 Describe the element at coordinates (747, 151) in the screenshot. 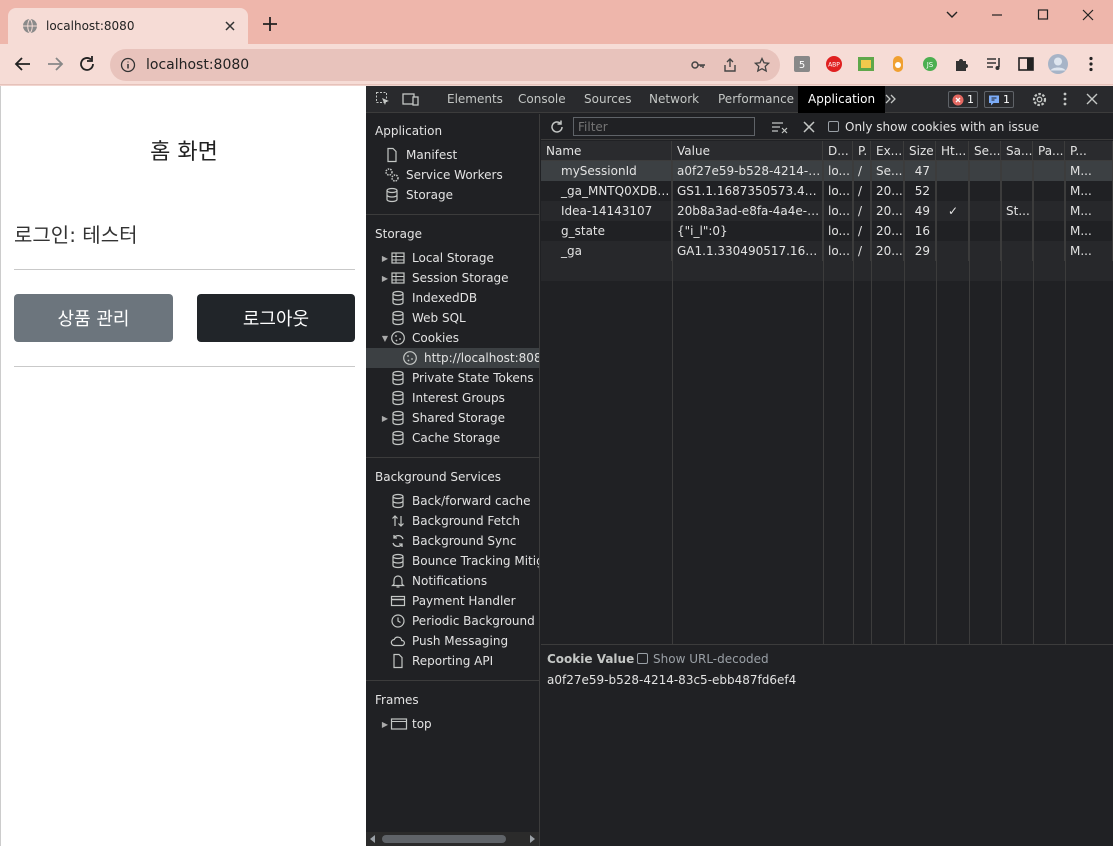

I see `column-header-value: Value` at that location.